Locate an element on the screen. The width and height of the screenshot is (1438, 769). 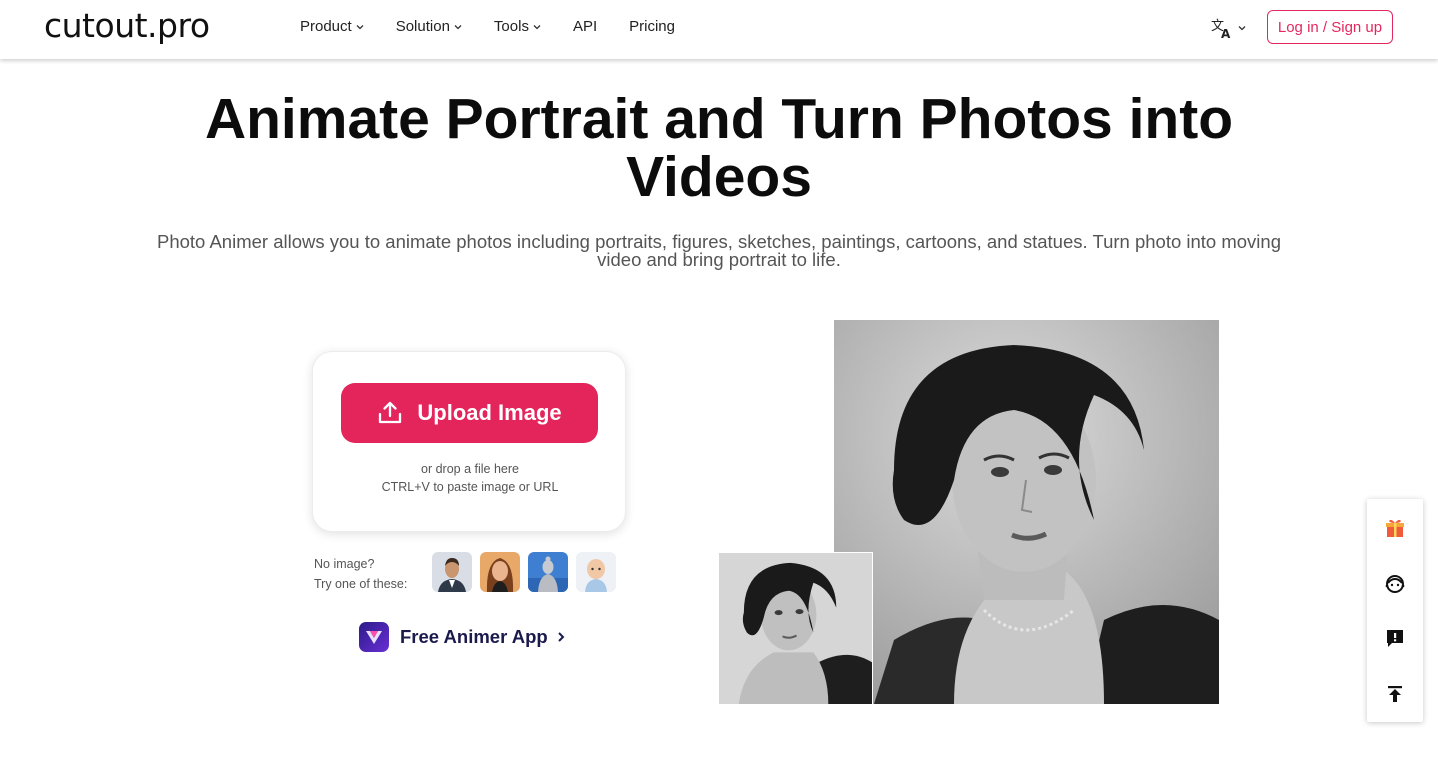
animer-app-icon is located at coordinates (374, 637).